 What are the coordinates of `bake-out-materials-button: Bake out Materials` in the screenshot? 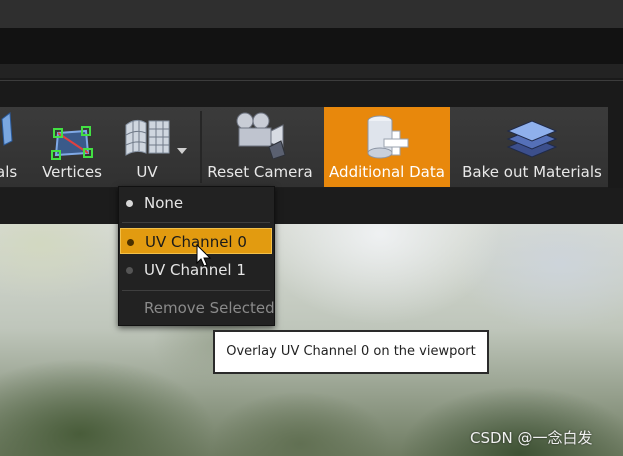 It's located at (532, 147).